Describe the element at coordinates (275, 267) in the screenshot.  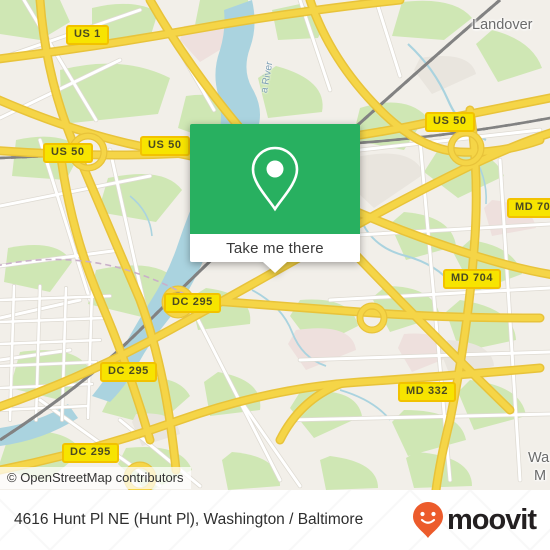
I see `callout-tail` at that location.